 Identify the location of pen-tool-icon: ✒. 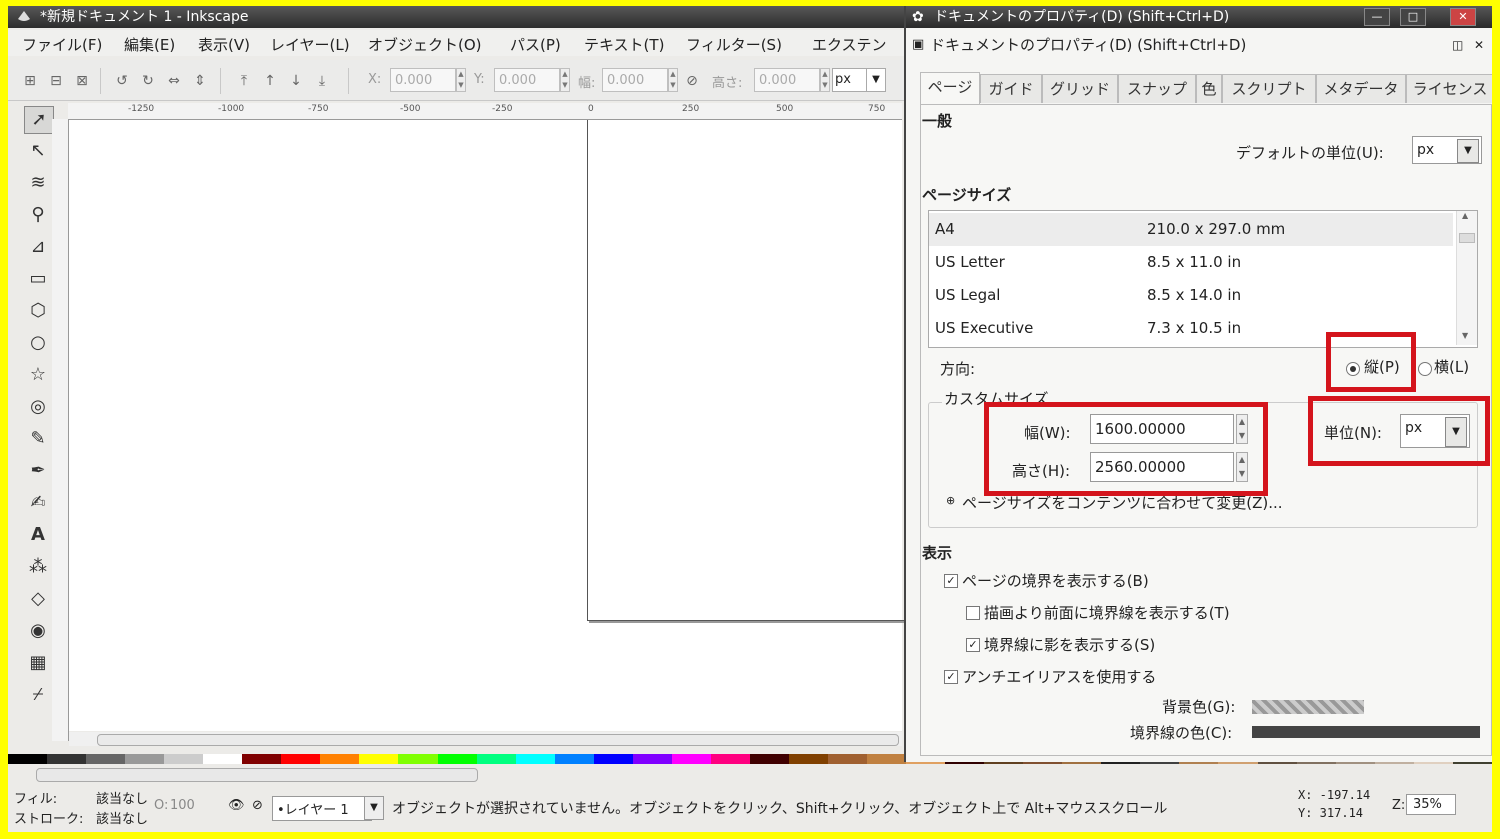
(38, 471).